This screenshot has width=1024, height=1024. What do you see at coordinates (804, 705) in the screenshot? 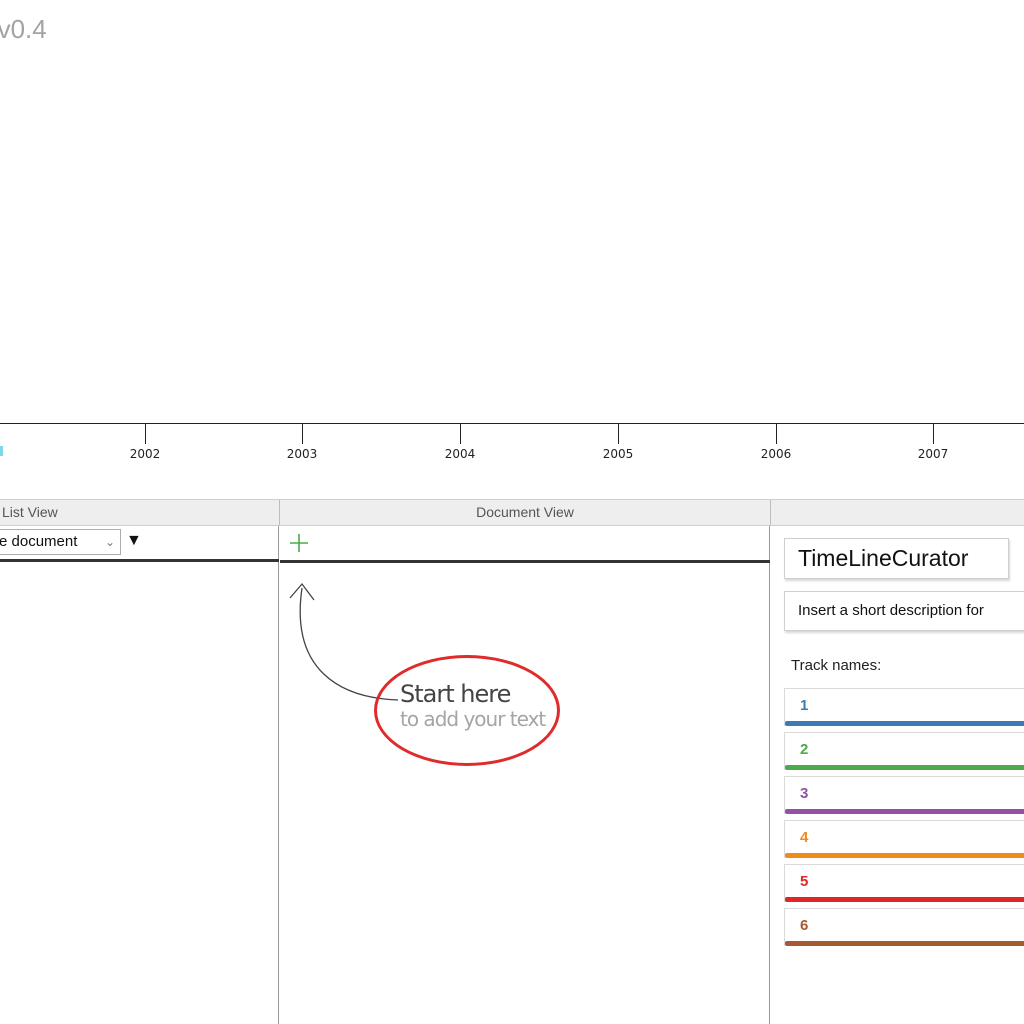
I see `track-number: 1` at bounding box center [804, 705].